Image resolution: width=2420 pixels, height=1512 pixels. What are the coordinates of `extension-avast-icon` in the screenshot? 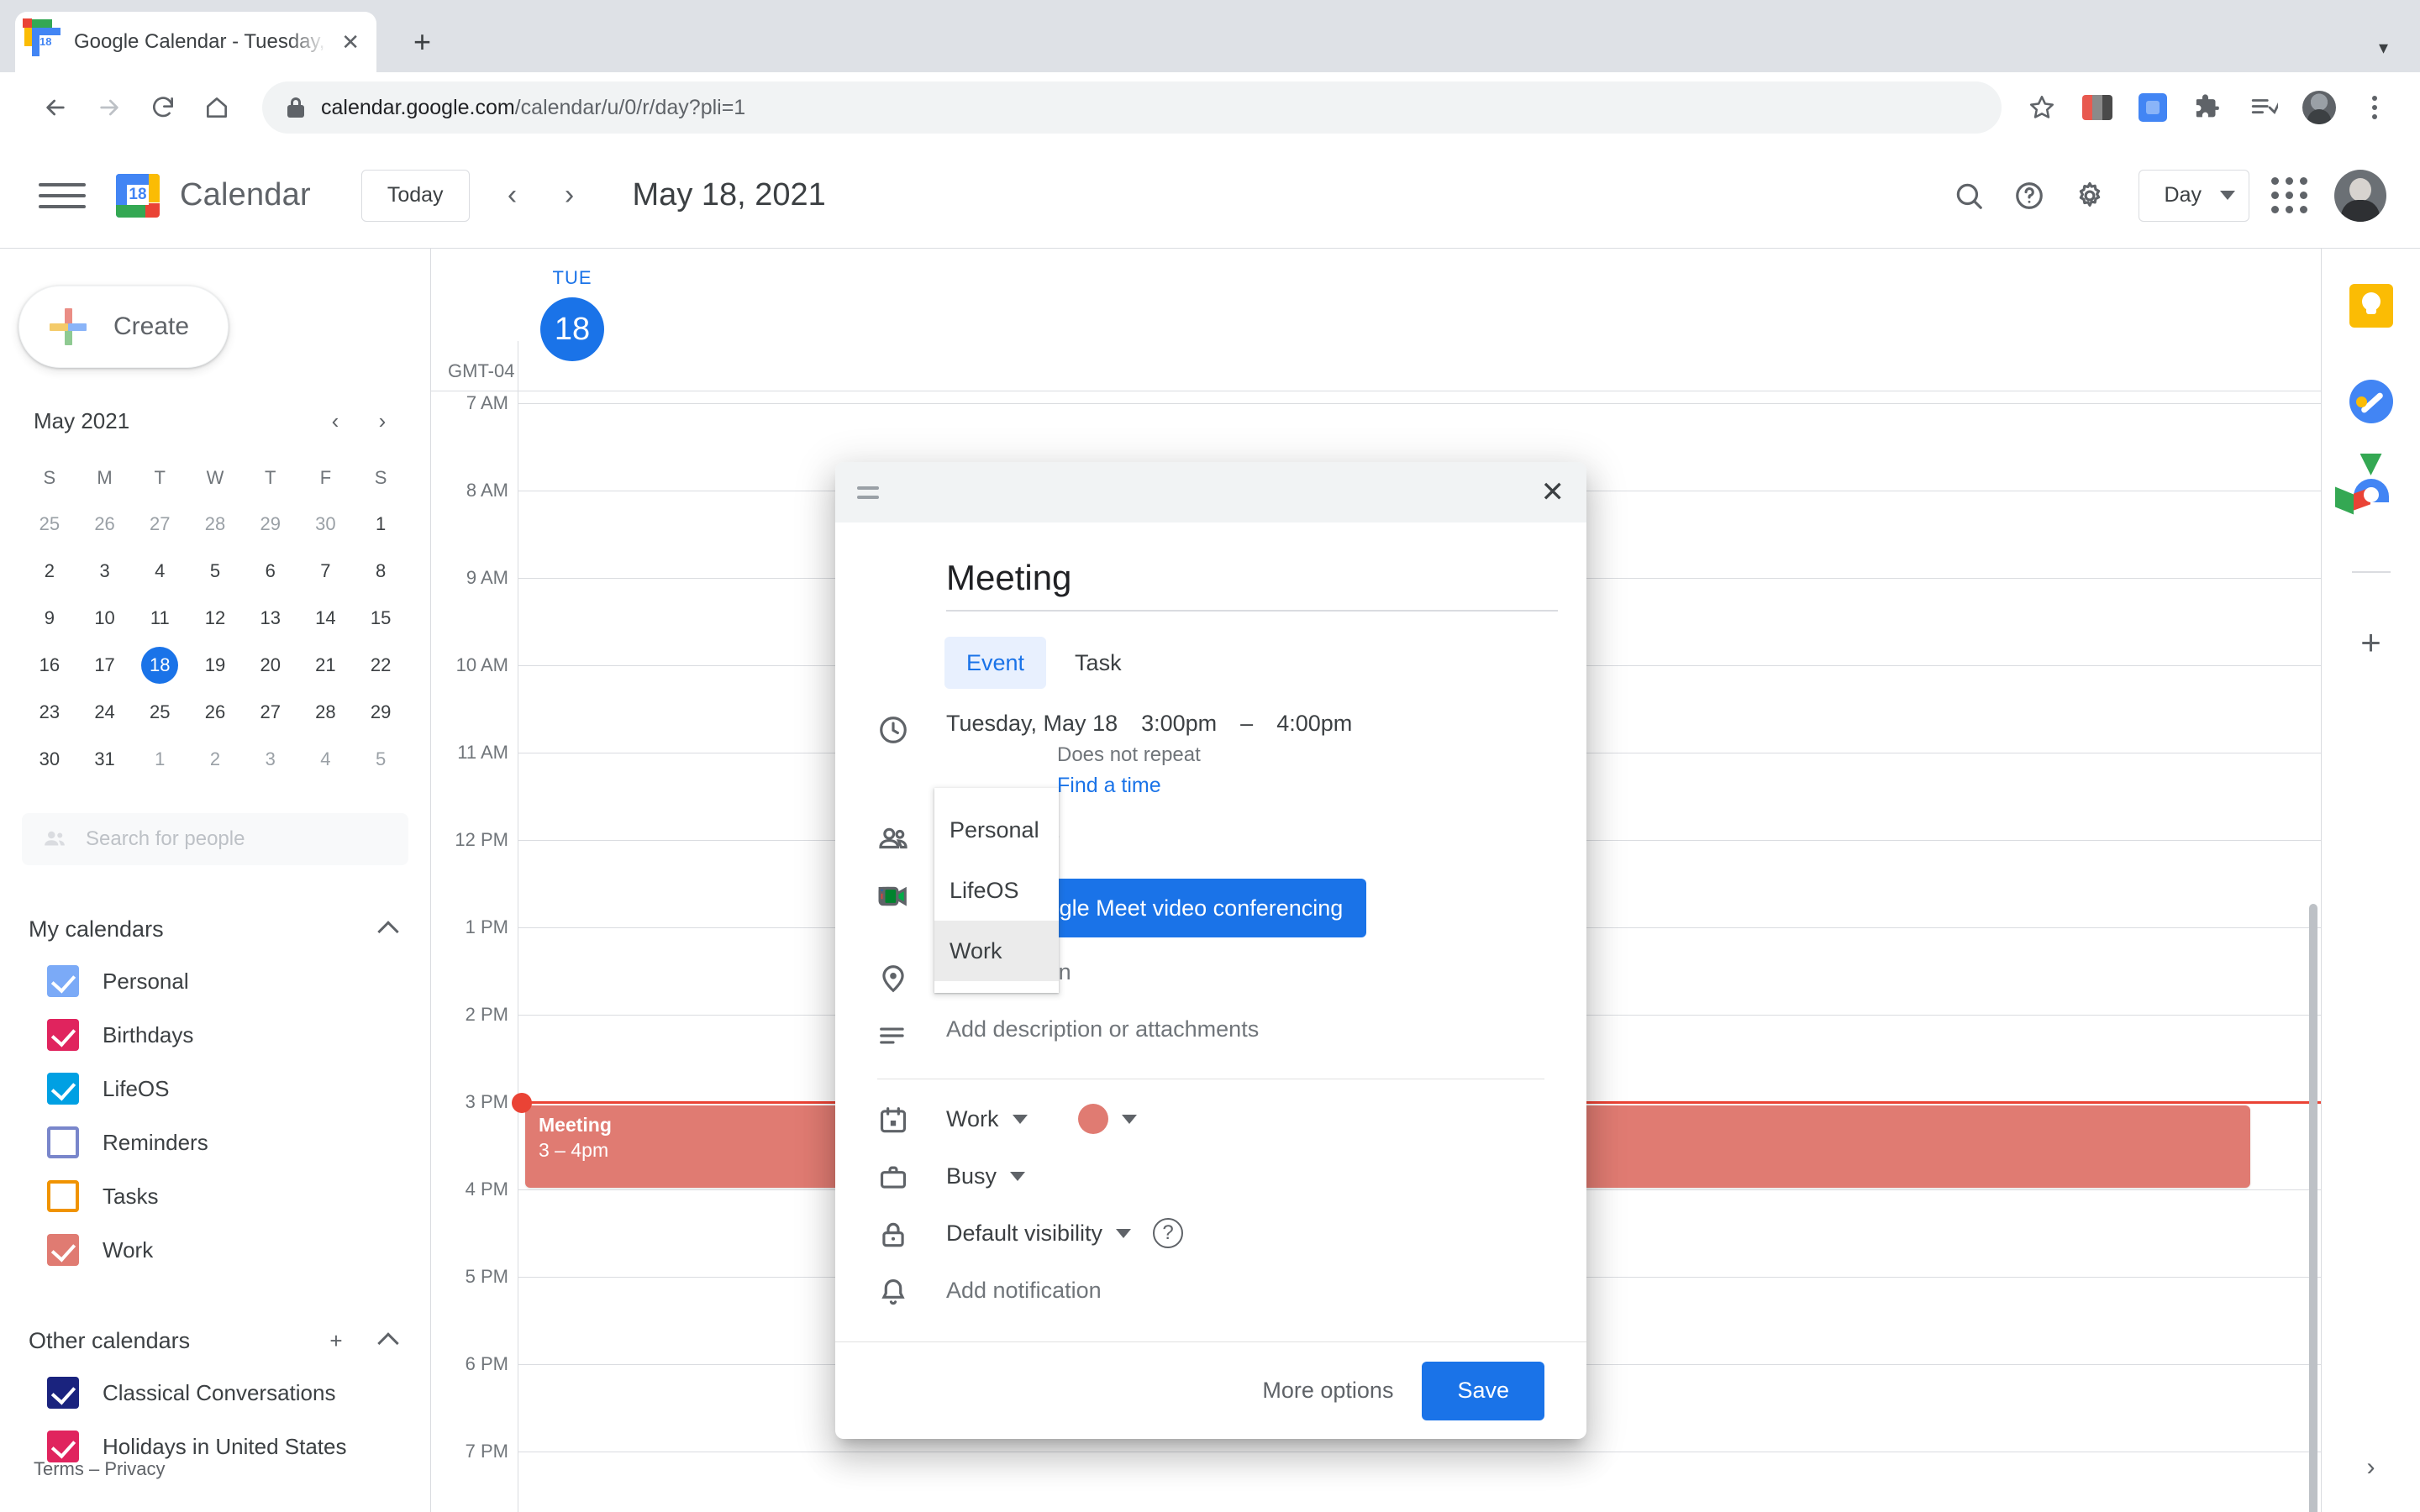 It's located at (2097, 107).